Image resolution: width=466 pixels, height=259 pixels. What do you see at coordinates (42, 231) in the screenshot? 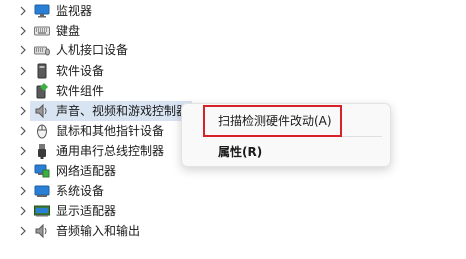
I see `audio-io-icon` at bounding box center [42, 231].